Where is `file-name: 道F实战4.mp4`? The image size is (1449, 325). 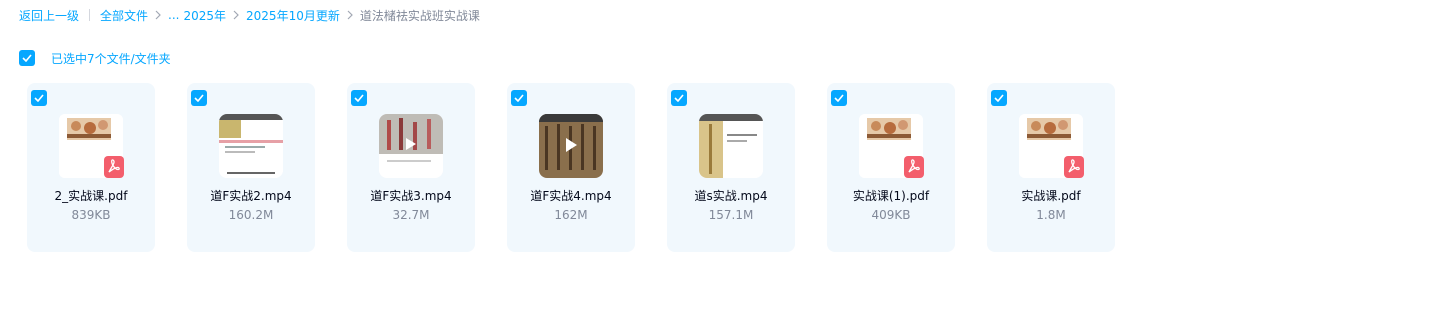 file-name: 道F实战4.mp4 is located at coordinates (571, 196).